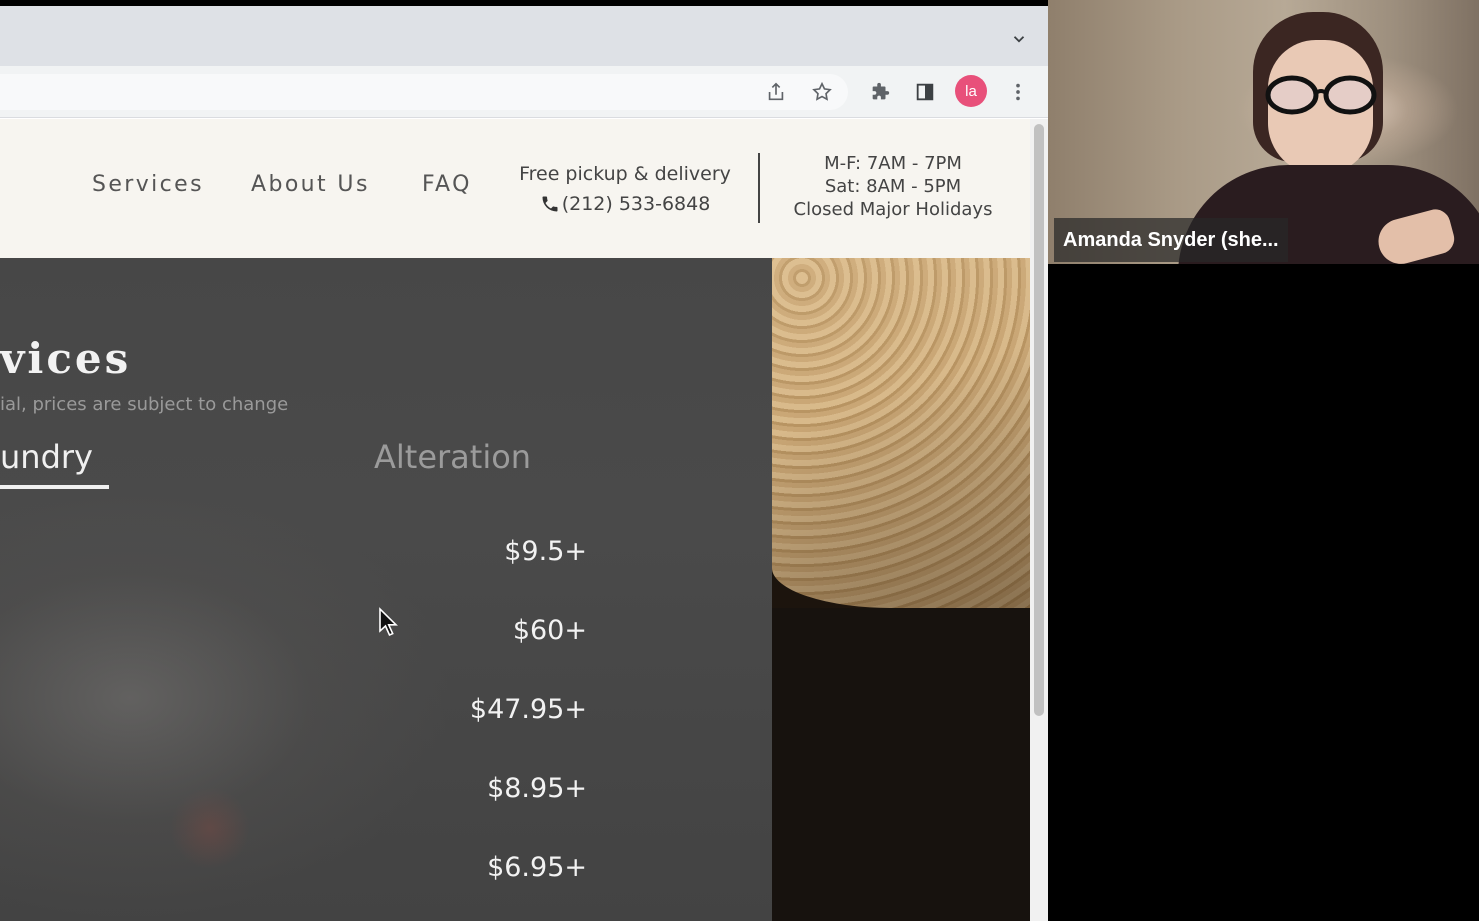 The height and width of the screenshot is (921, 1479). I want to click on nav-about-us: About Us, so click(310, 184).